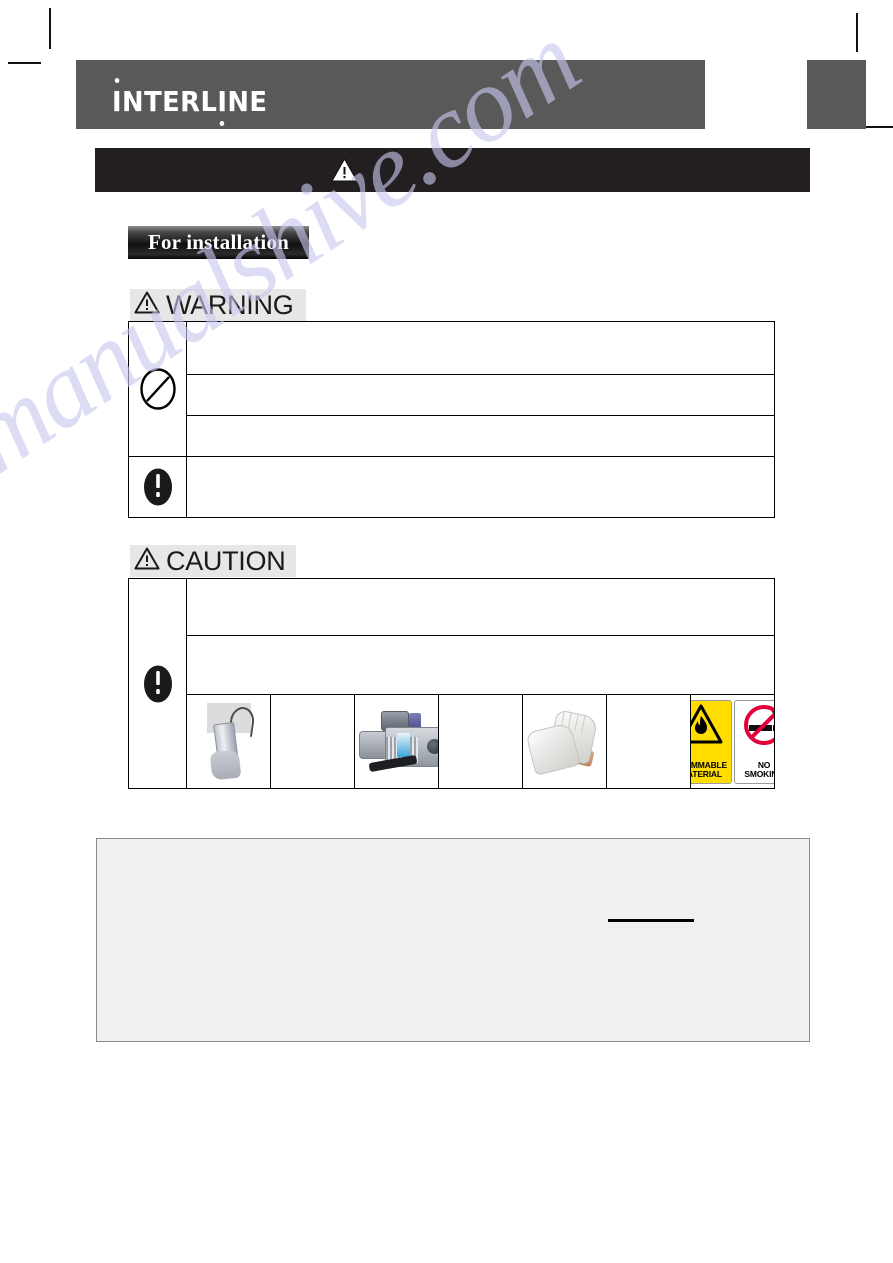 This screenshot has height=1263, width=893. What do you see at coordinates (879, 127) in the screenshot?
I see `crop-mark-top-right-horizontal` at bounding box center [879, 127].